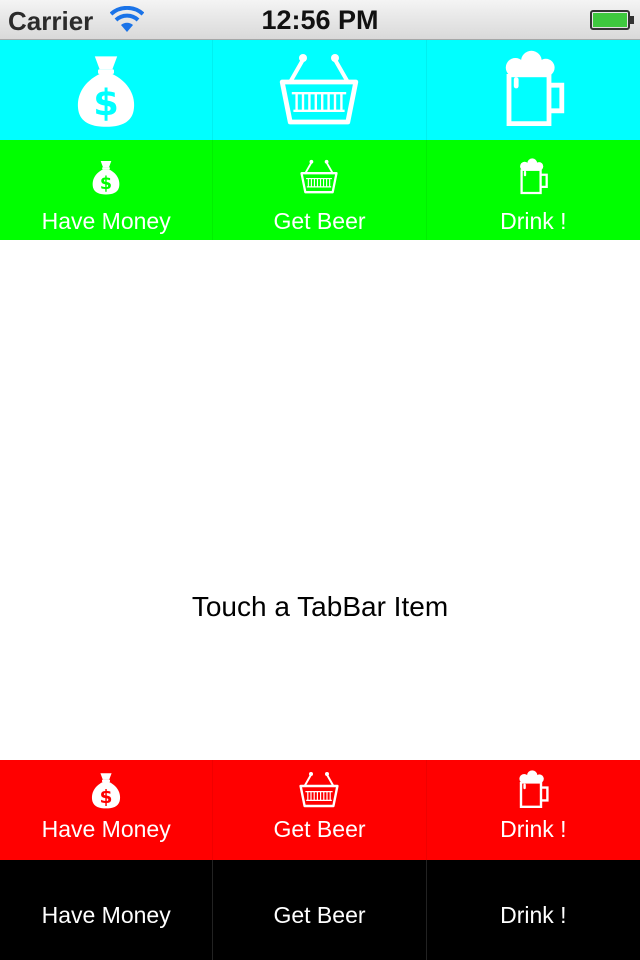  Describe the element at coordinates (320, 606) in the screenshot. I see `instruction-message: Touch a TabBar Item` at that location.